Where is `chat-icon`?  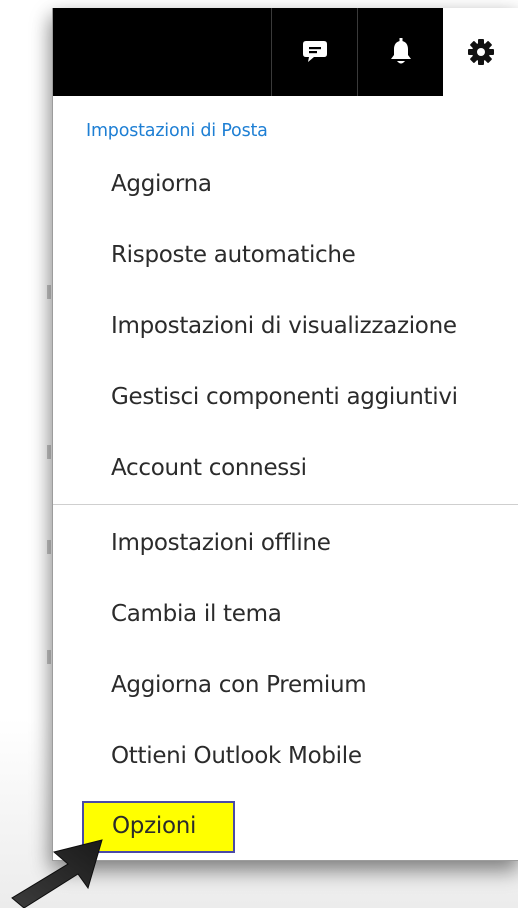
chat-icon is located at coordinates (314, 51).